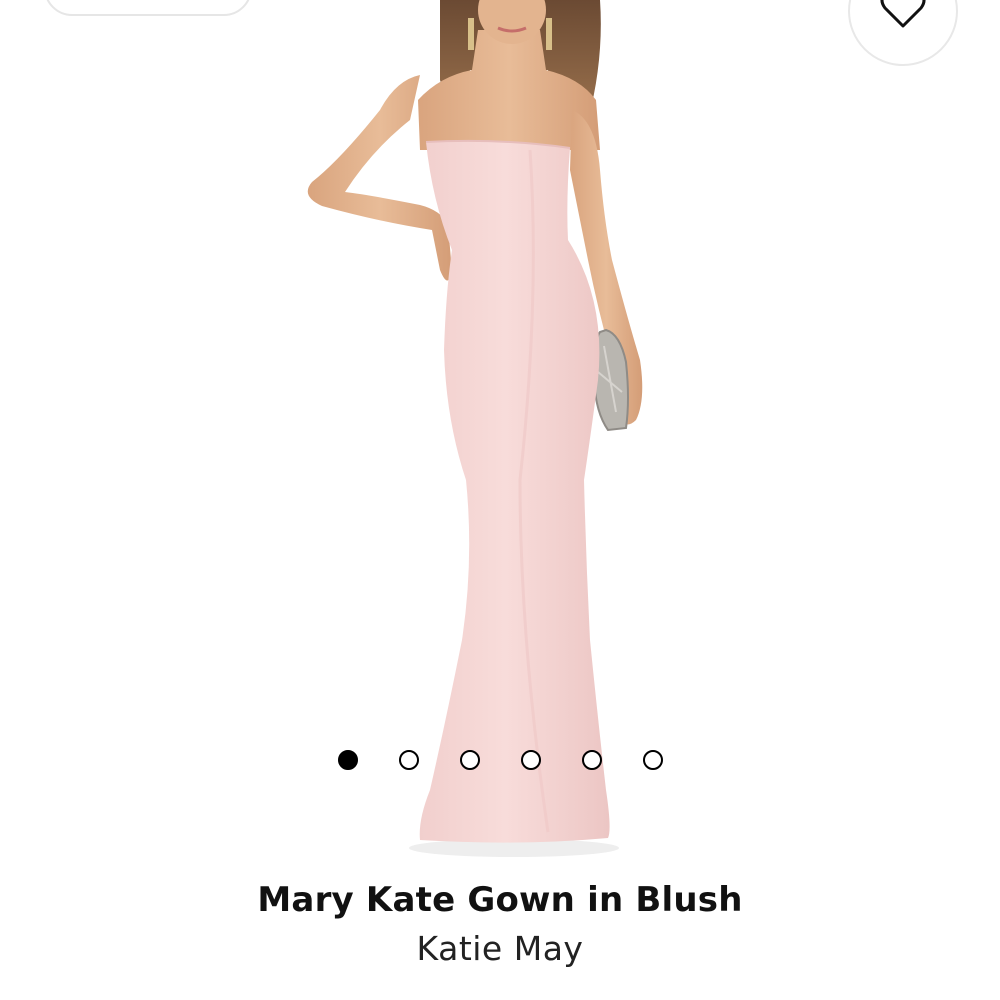 This screenshot has height=1000, width=1000. What do you see at coordinates (903, 15) in the screenshot?
I see `heart-outline-icon` at bounding box center [903, 15].